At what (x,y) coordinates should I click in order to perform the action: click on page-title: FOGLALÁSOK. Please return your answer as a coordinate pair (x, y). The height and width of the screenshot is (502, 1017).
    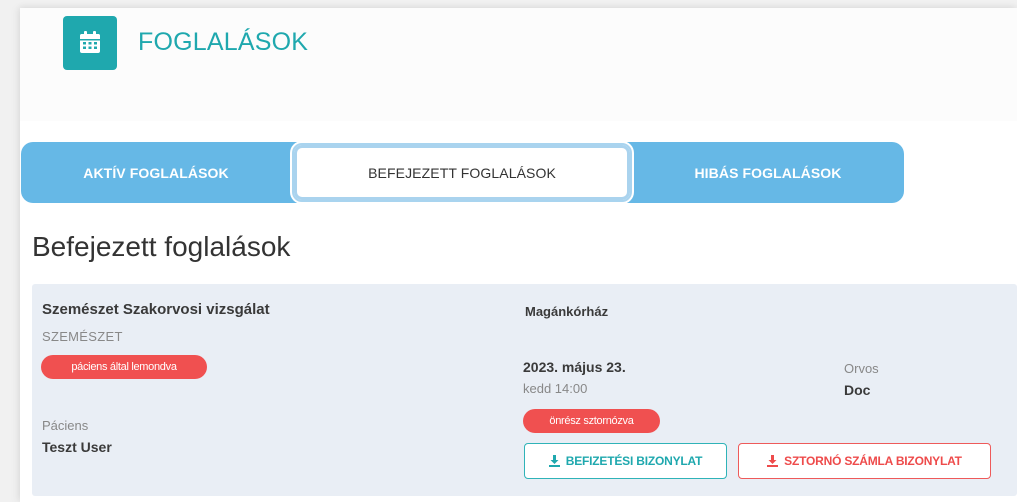
    Looking at the image, I should click on (223, 42).